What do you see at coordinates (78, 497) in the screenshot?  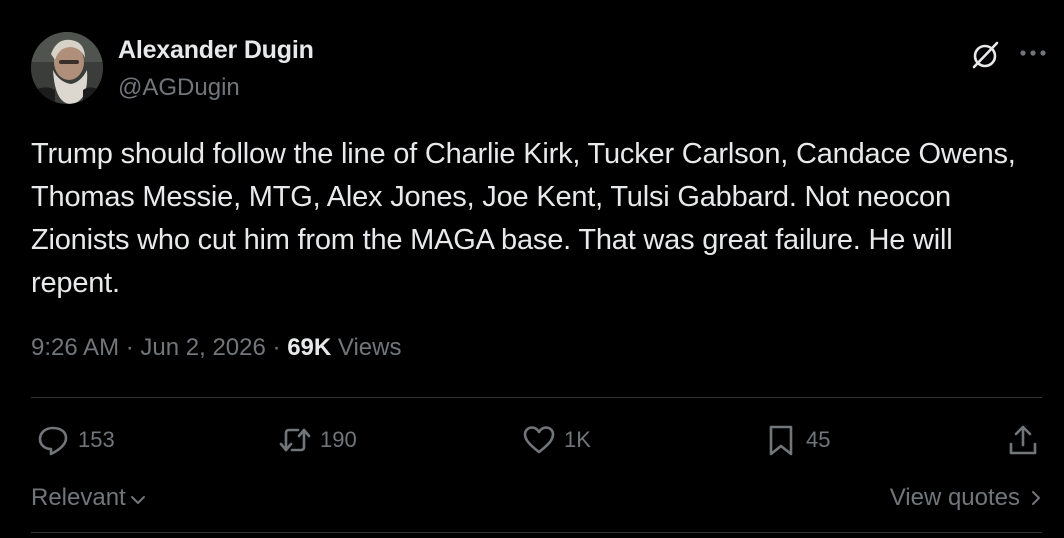 I see `sort-label: Relevant` at bounding box center [78, 497].